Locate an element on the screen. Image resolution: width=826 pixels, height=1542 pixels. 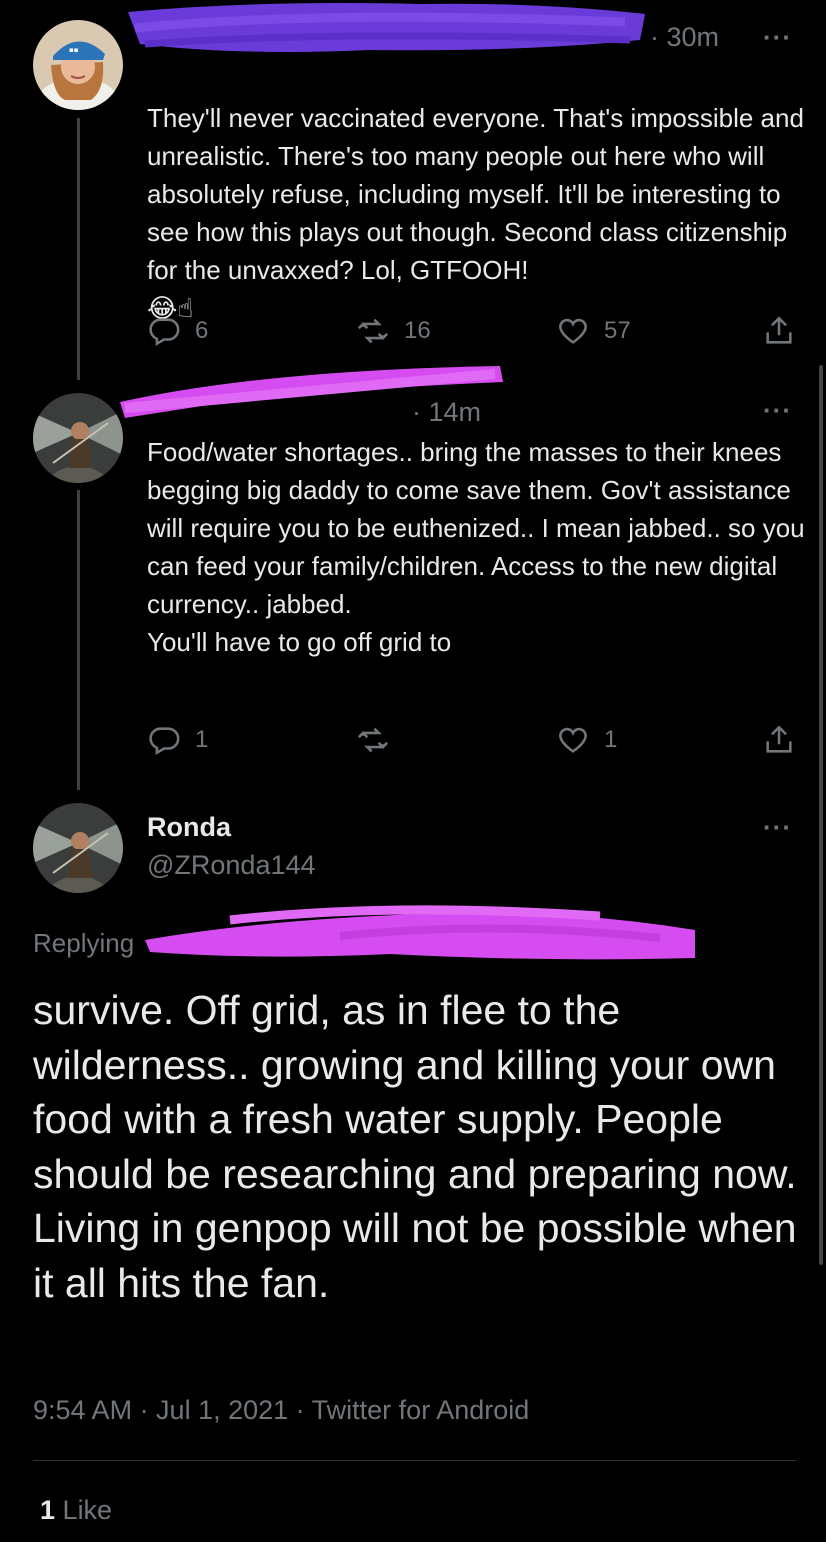
likes-number: 1 is located at coordinates (48, 1510).